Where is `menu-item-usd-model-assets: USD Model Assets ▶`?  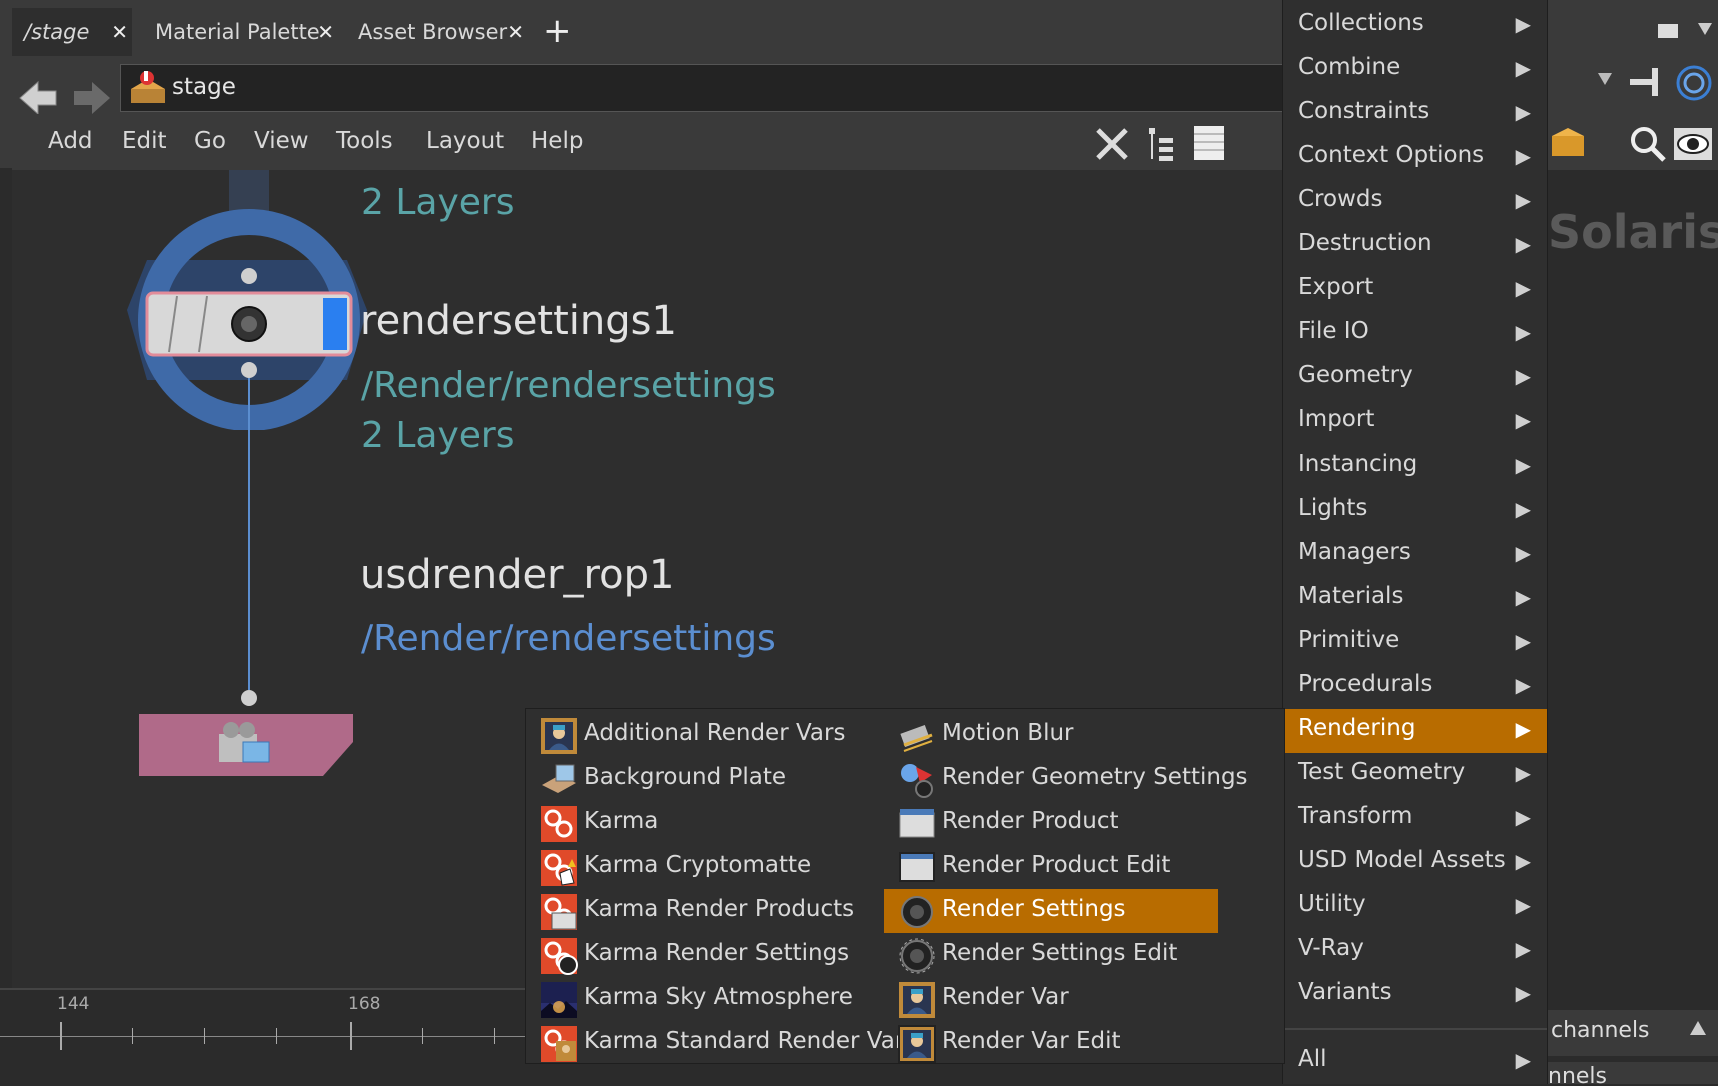
menu-item-usd-model-assets: USD Model Assets ▶ is located at coordinates (1415, 863).